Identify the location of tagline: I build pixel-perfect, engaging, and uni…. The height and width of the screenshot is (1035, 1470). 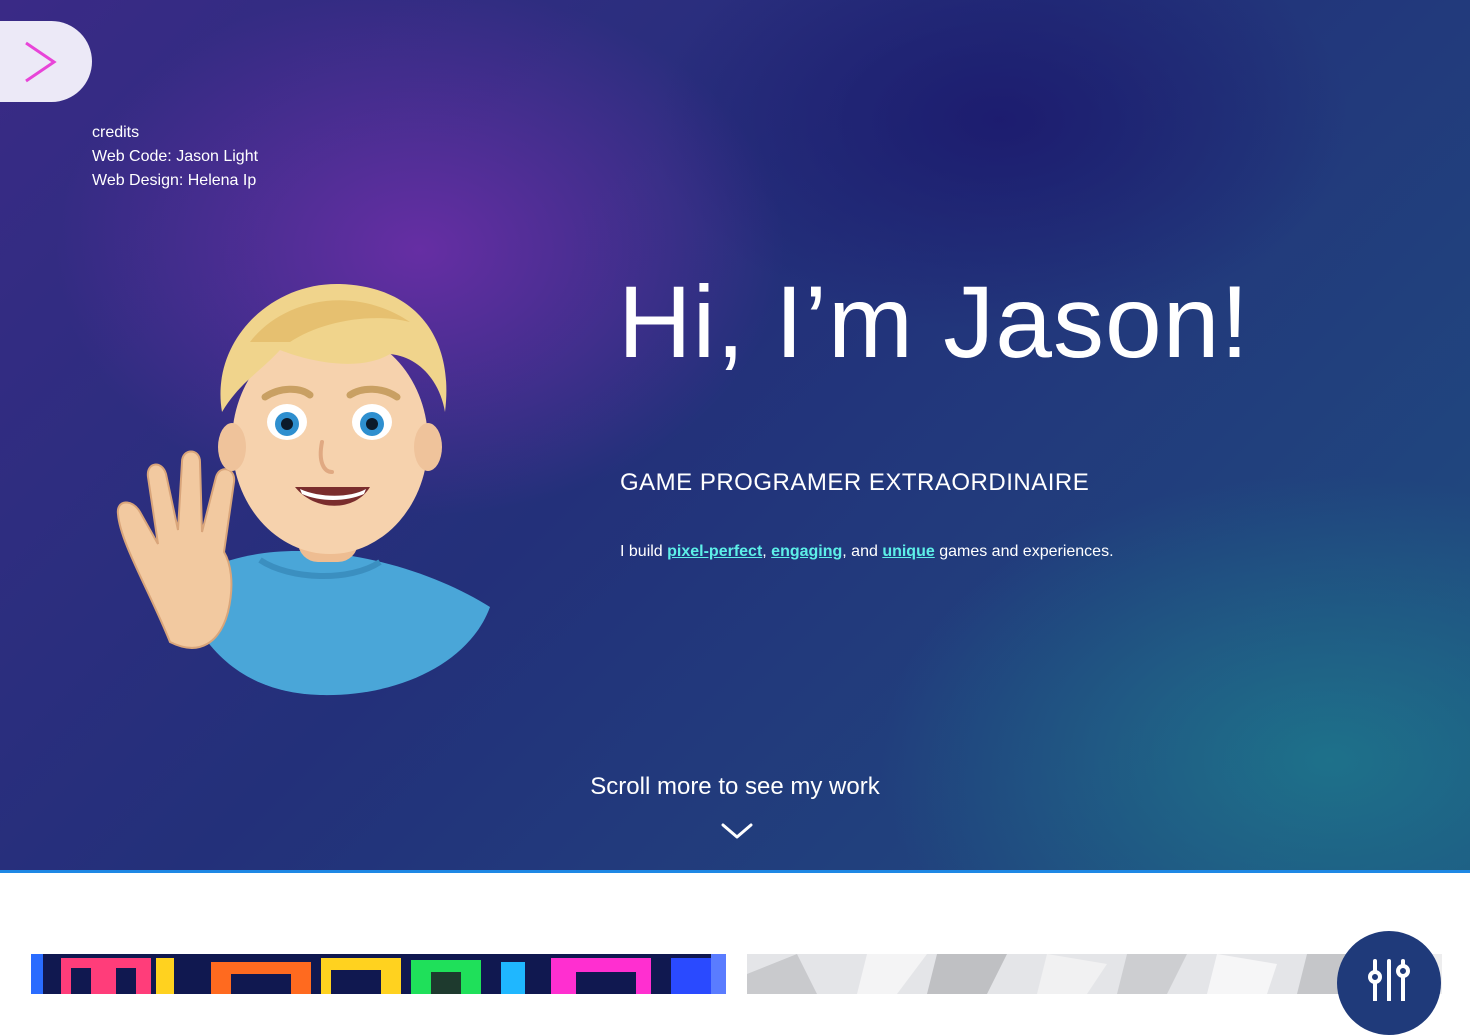
(867, 552).